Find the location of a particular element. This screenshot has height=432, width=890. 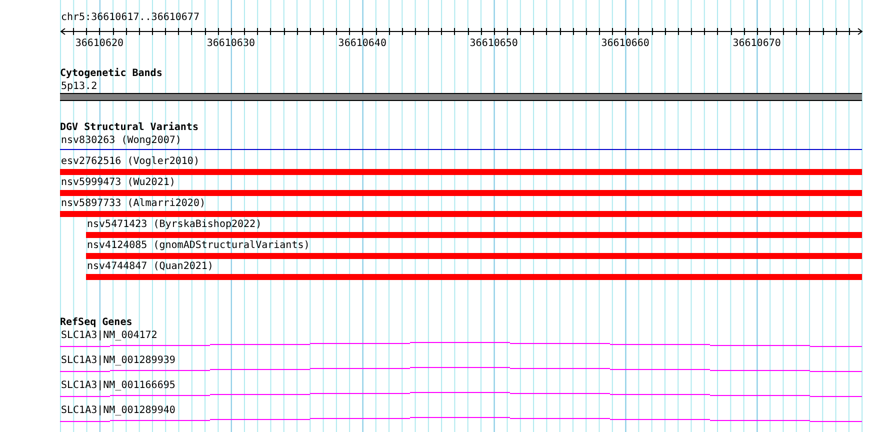

variant-label: nsv5897733 (Almarri2020) is located at coordinates (133, 203).